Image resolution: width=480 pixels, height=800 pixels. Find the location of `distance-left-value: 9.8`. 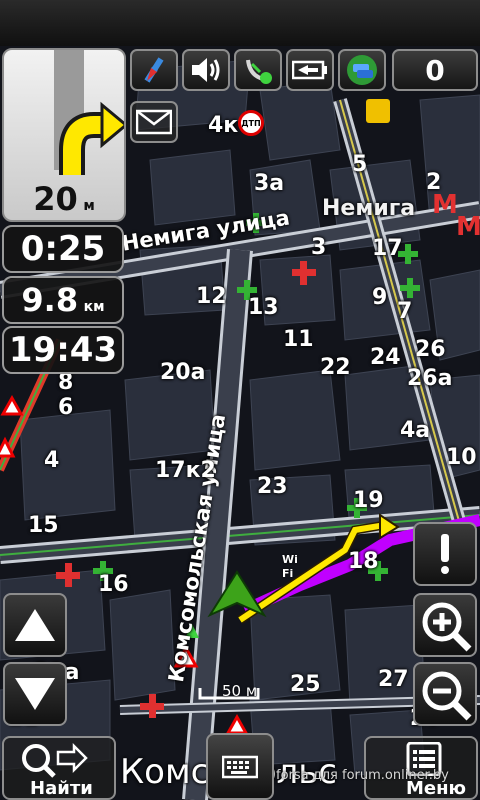

distance-left-value: 9.8 is located at coordinates (50, 300).